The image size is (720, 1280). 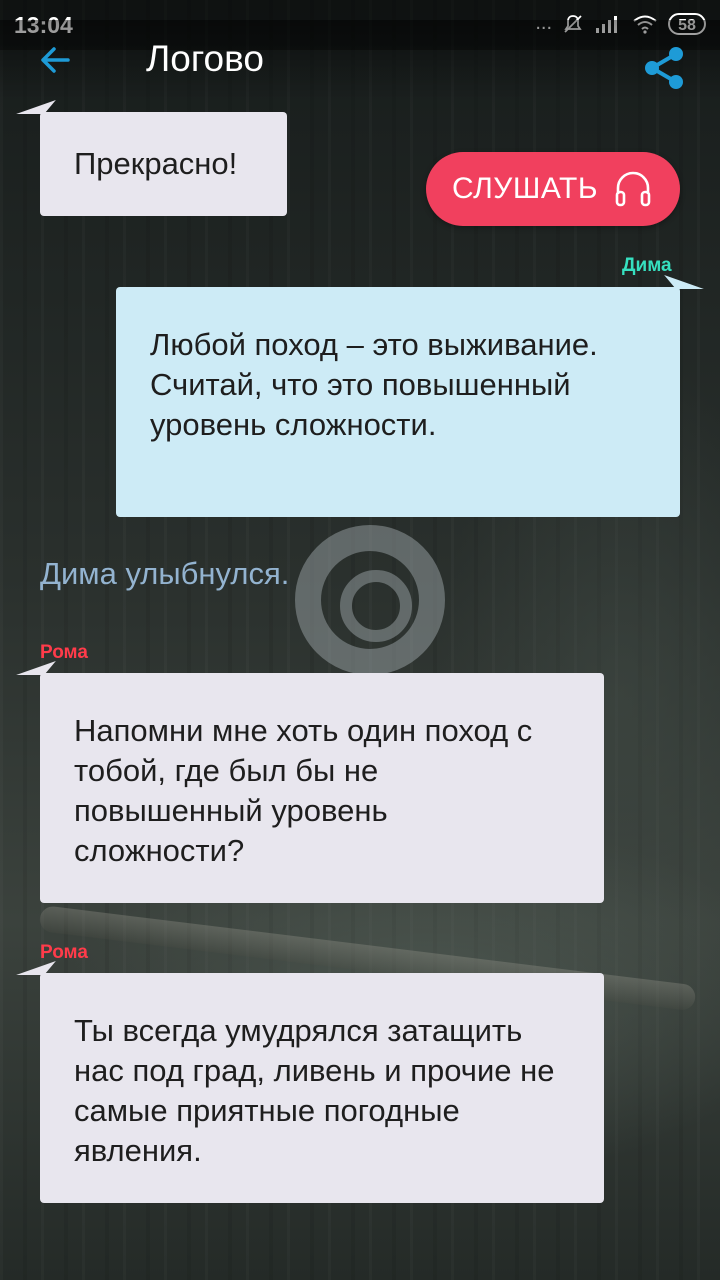 What do you see at coordinates (525, 188) in the screenshot?
I see `listen-button-label: СЛУШАТЬ` at bounding box center [525, 188].